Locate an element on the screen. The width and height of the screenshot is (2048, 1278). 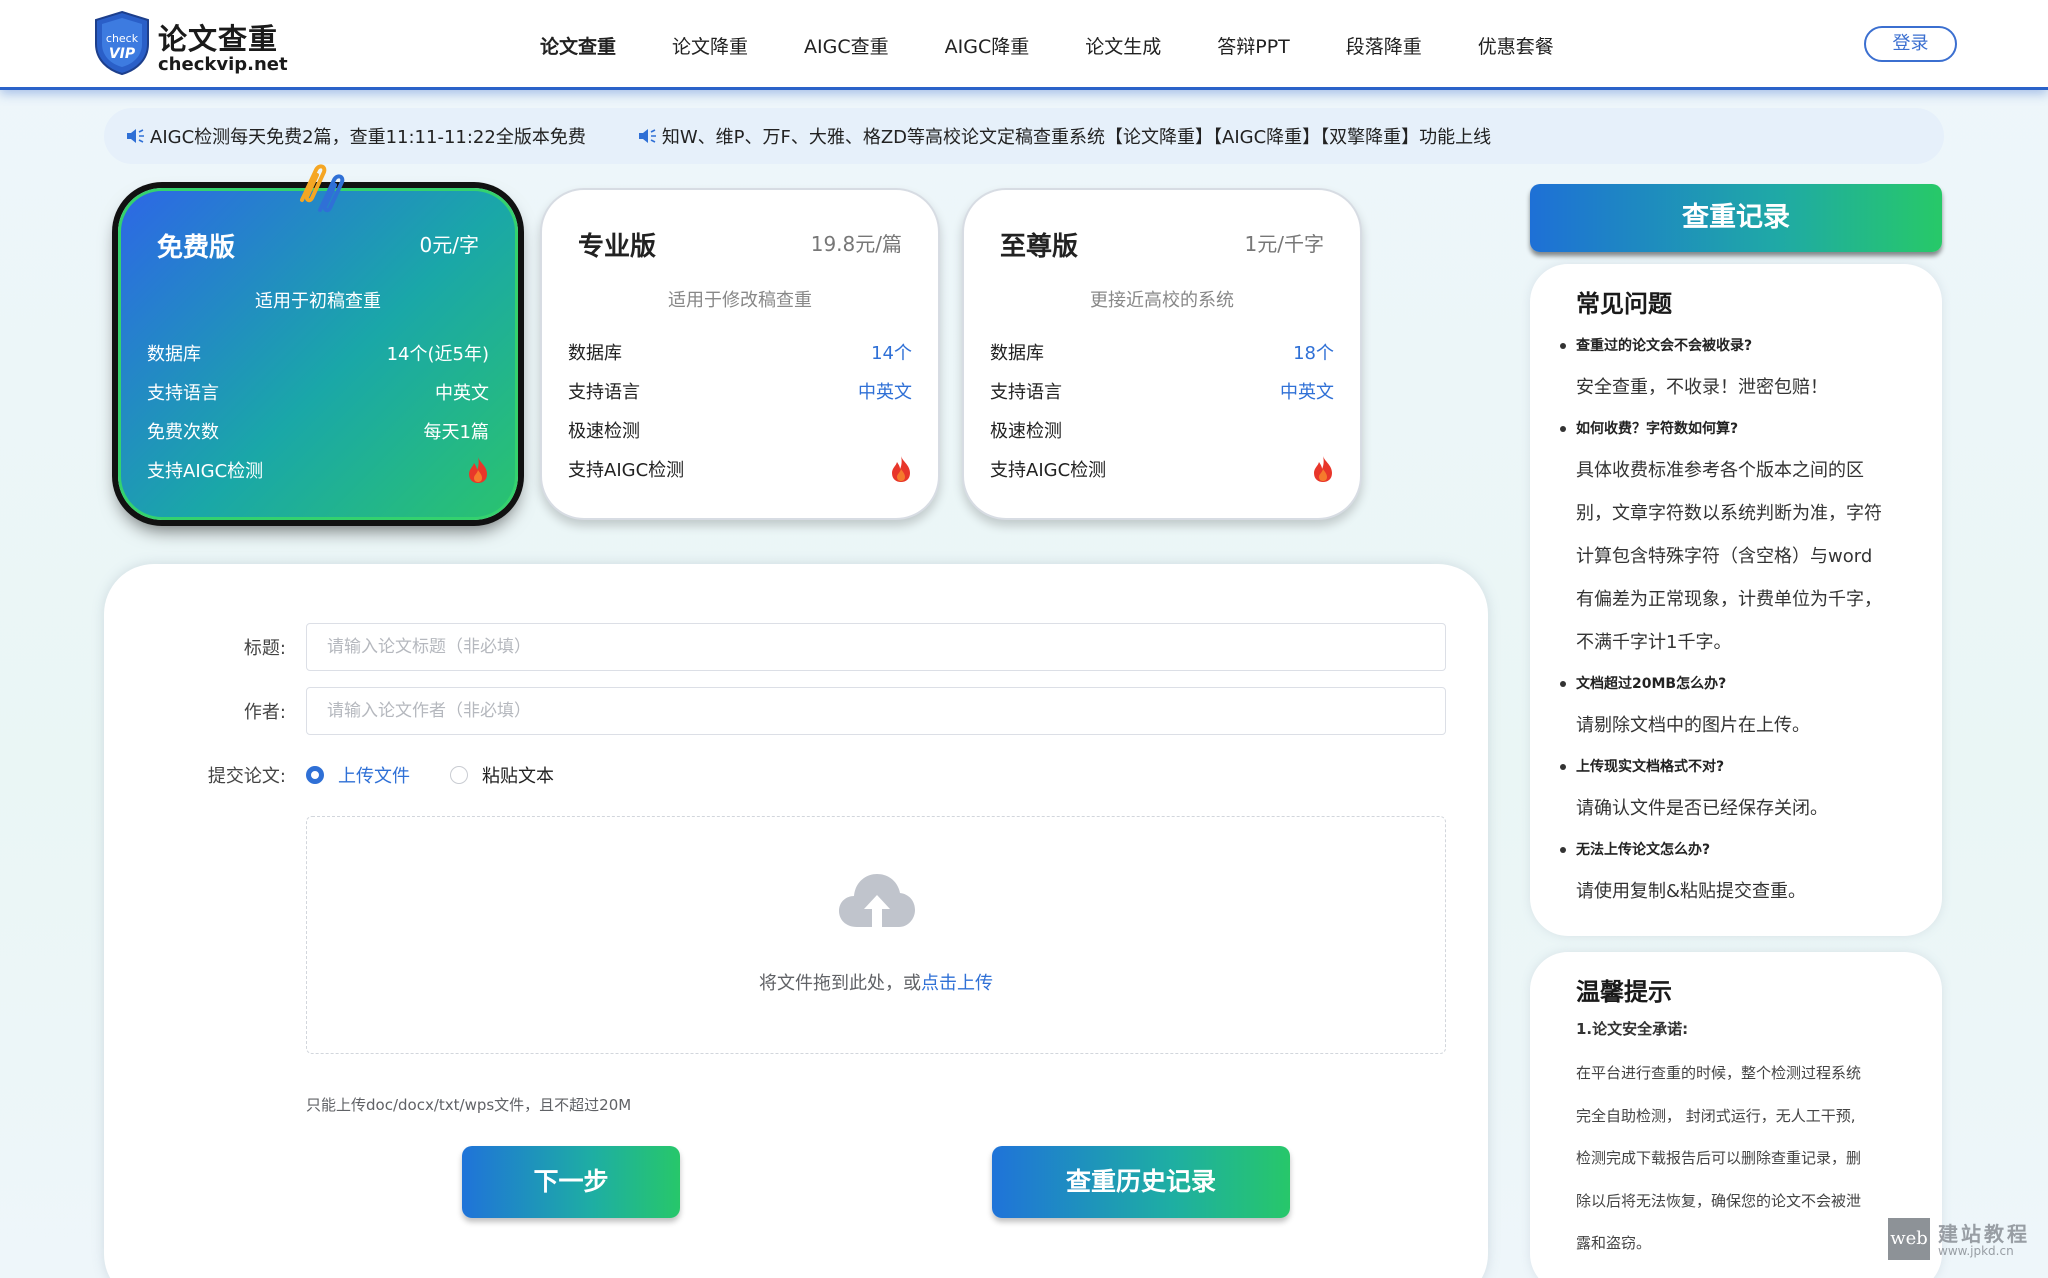
faq-answer-line: 请剔除文档中的图片在上传。 is located at coordinates (1693, 725).